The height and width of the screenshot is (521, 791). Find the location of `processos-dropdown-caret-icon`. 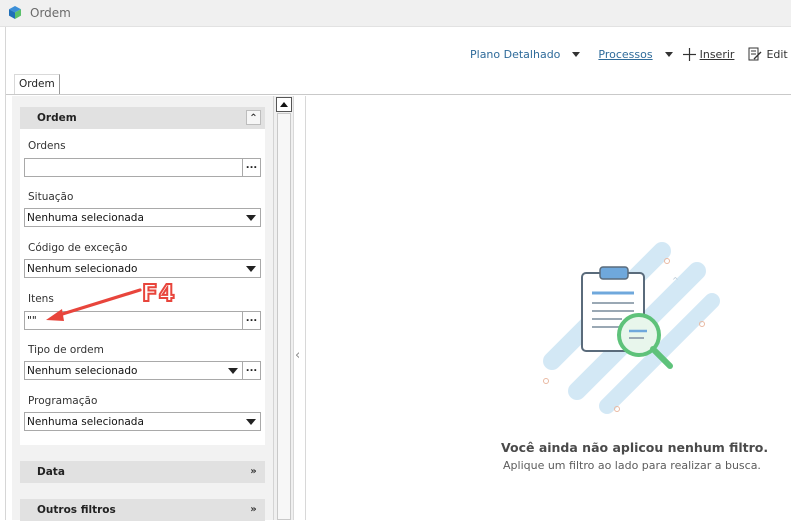

processos-dropdown-caret-icon is located at coordinates (668, 54).